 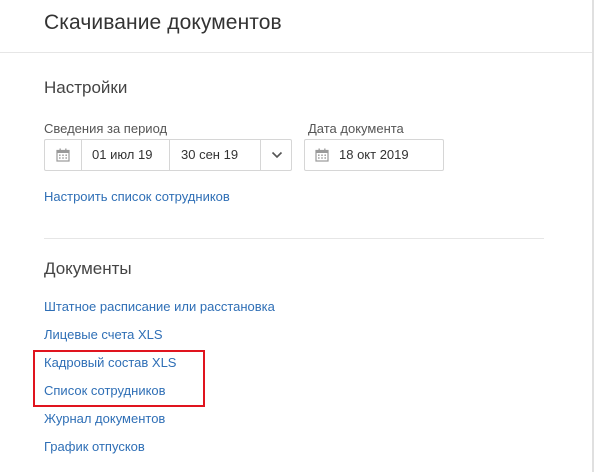 I want to click on page-title: Скачивание документов, so click(x=163, y=22).